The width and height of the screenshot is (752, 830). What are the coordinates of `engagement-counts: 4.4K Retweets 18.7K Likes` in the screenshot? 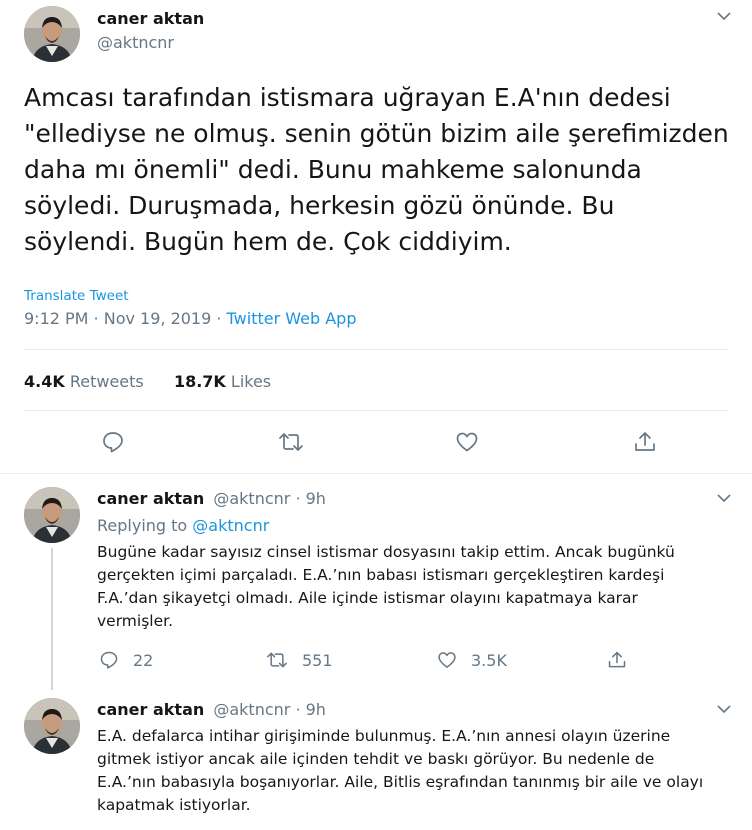 It's located at (147, 381).